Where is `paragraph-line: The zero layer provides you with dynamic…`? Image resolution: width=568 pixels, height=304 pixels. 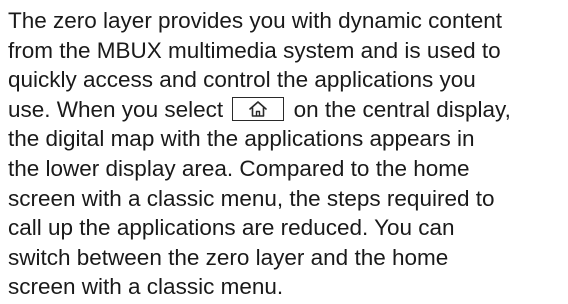
paragraph-line: The zero layer provides you with dynamic… is located at coordinates (255, 20).